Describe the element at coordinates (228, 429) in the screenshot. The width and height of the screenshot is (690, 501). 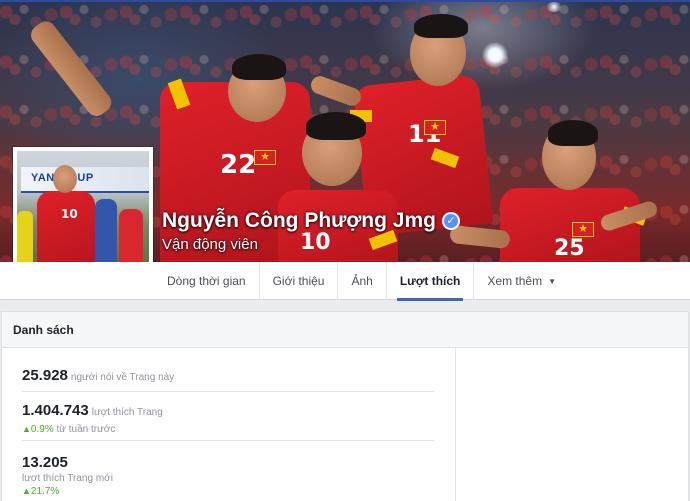
I see `stat-change: ▲0.9% từ tuần trước` at that location.